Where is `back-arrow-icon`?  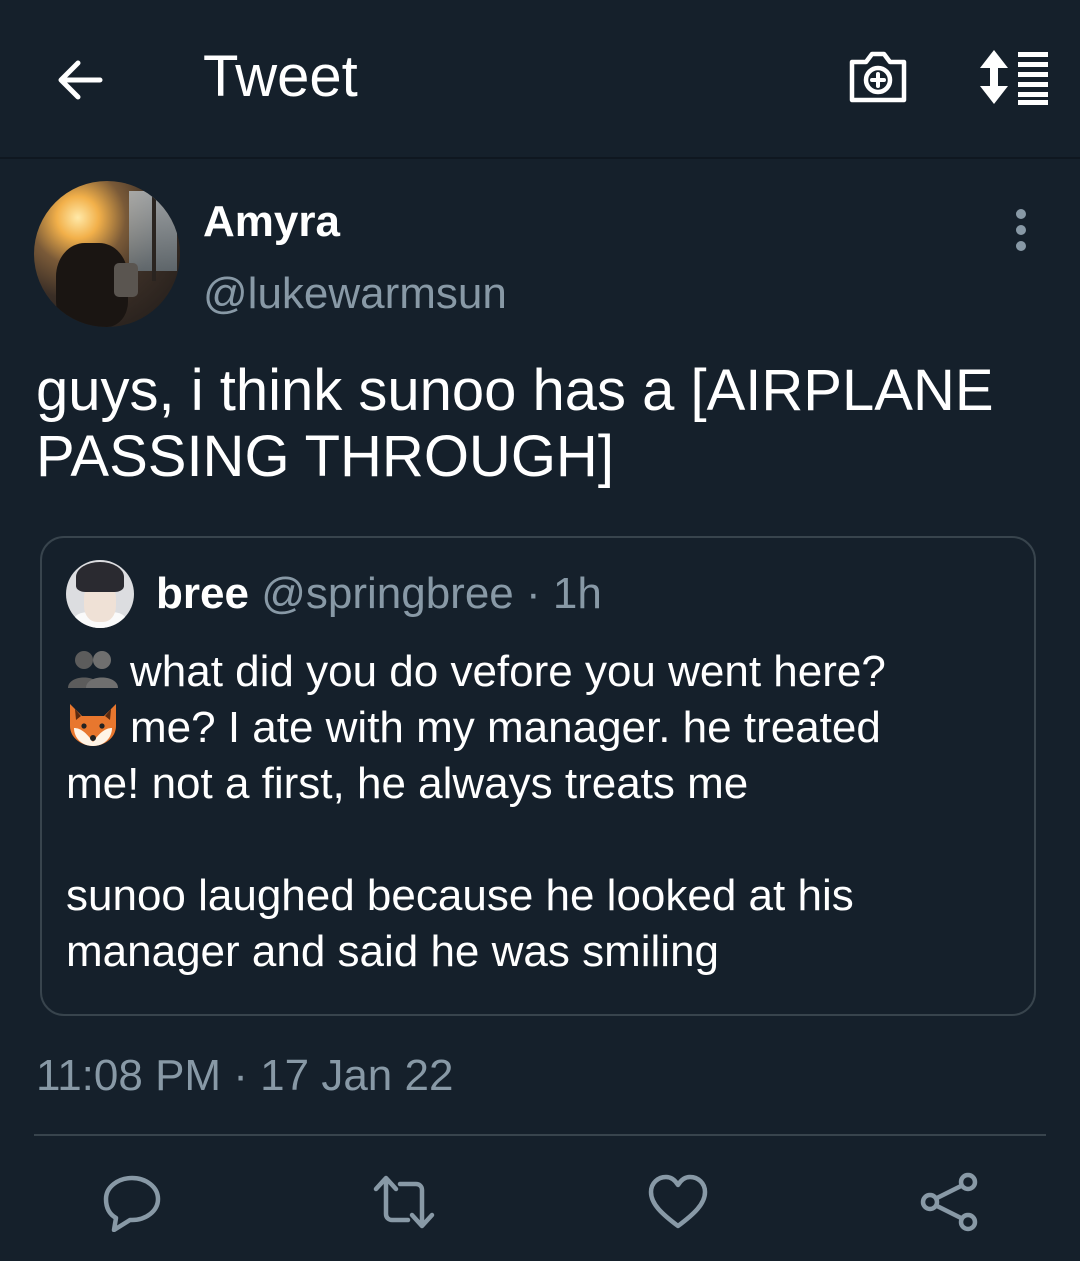
back-arrow-icon is located at coordinates (80, 80).